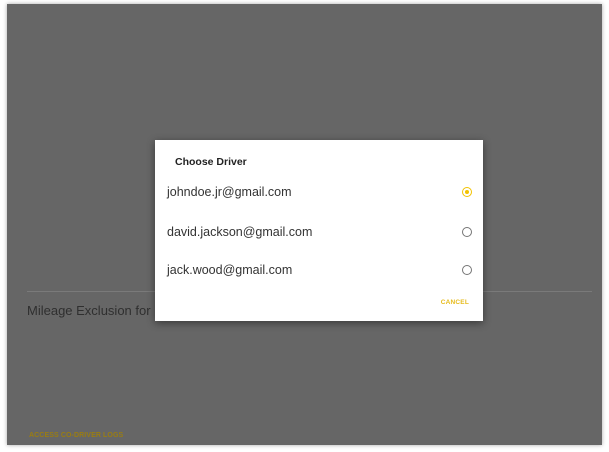  What do you see at coordinates (229, 192) in the screenshot?
I see `driver-option-label: johndoe.jr@gmail.com` at bounding box center [229, 192].